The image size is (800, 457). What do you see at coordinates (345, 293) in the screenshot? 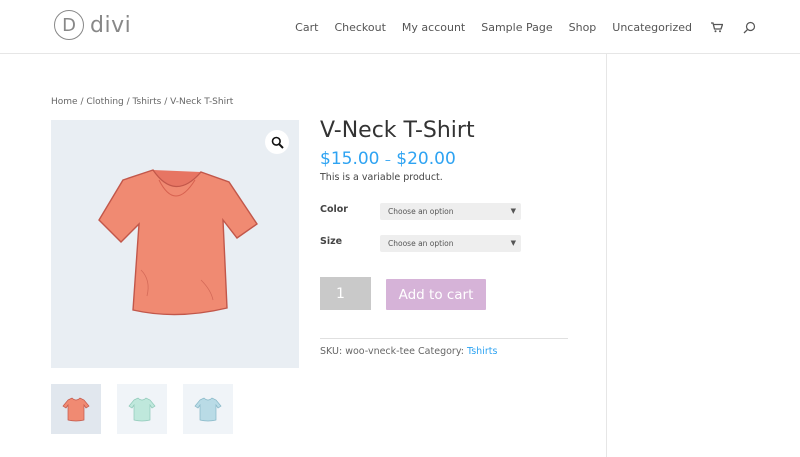
I see `quantity-input: 1` at bounding box center [345, 293].